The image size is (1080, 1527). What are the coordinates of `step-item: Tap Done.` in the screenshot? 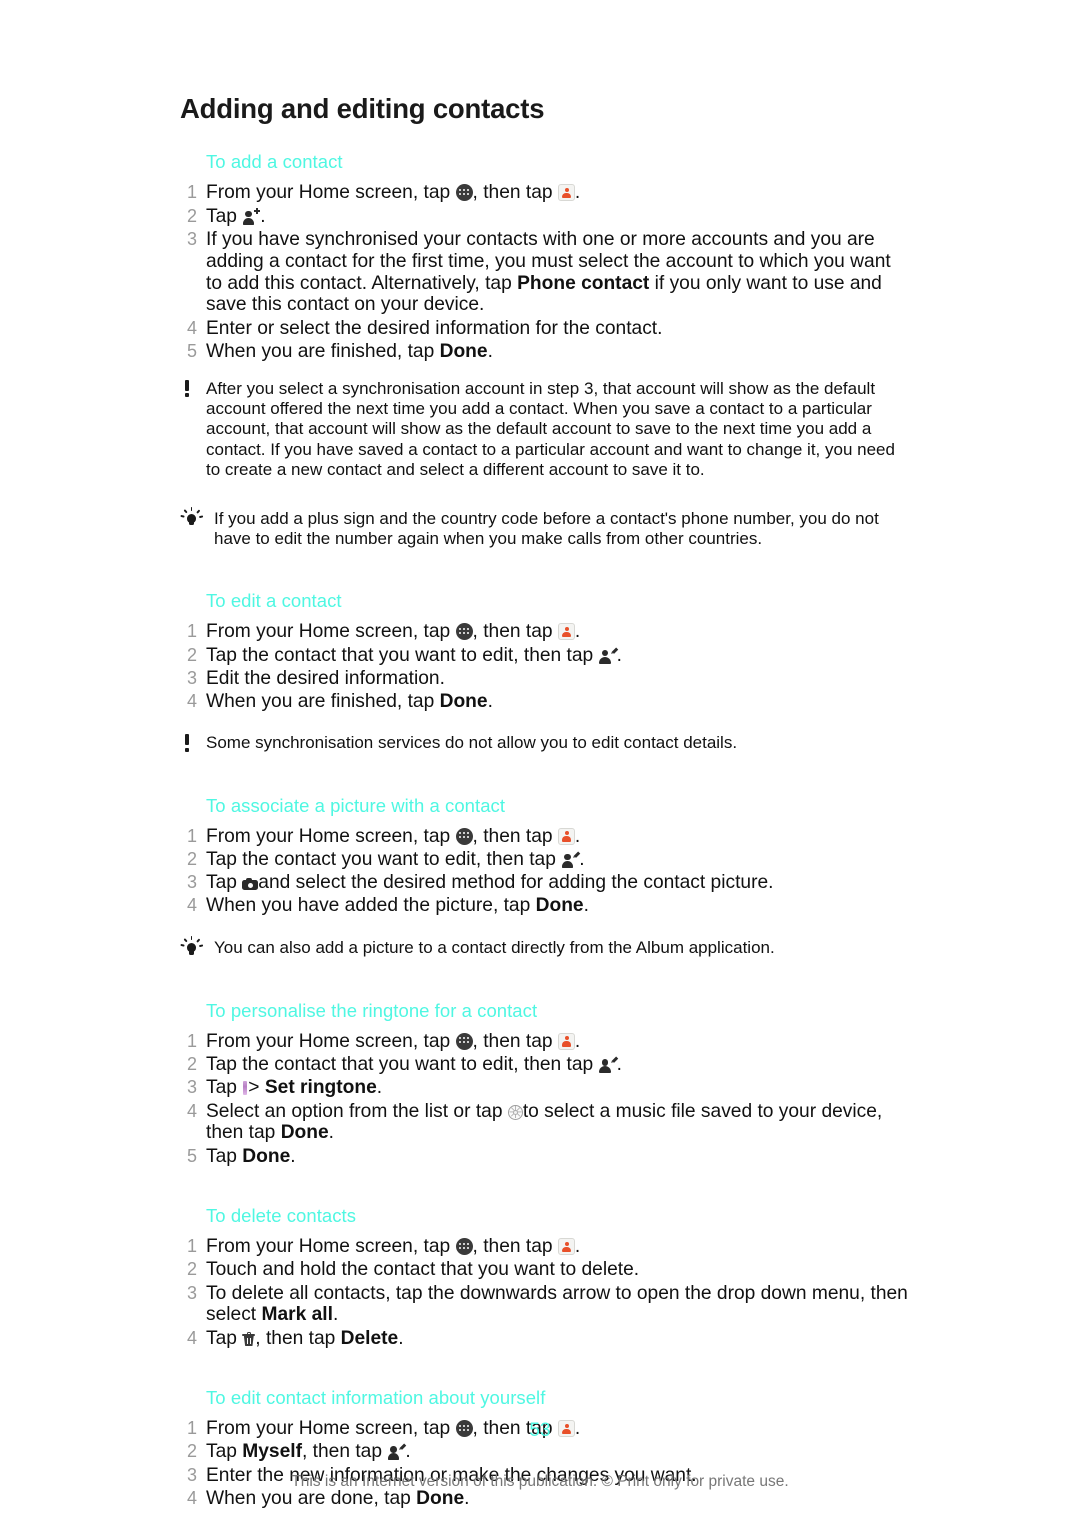 It's located at (545, 1157).